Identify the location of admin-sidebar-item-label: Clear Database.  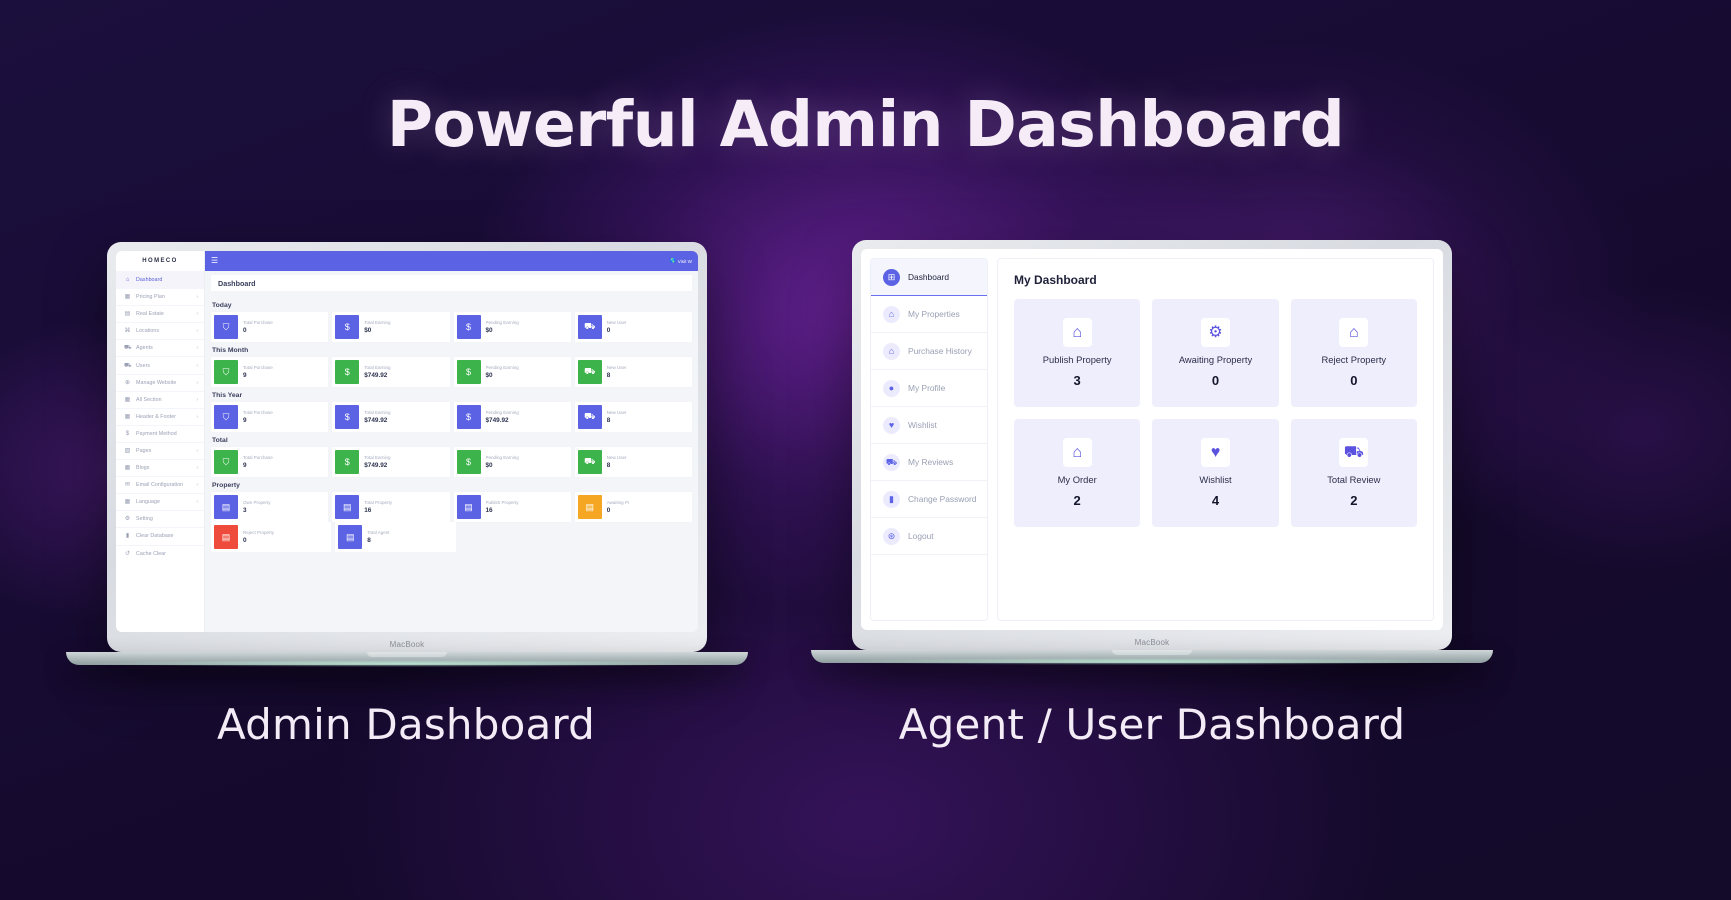
(155, 536).